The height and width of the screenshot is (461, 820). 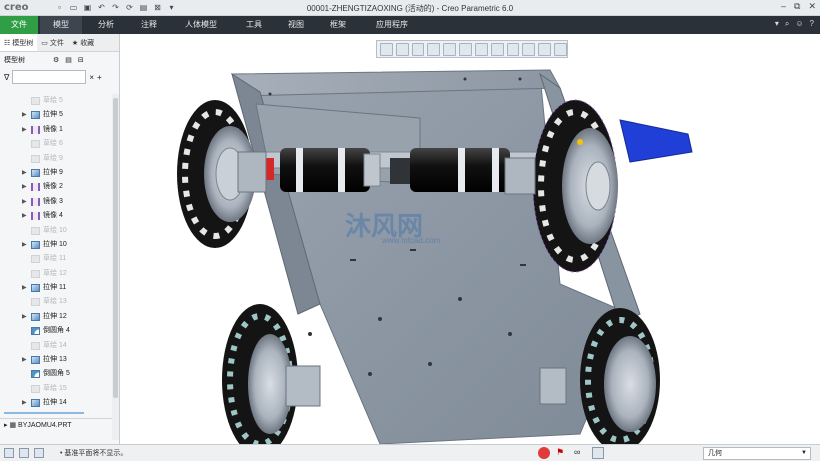 What do you see at coordinates (529, 49) in the screenshot?
I see `datum-display-icon` at bounding box center [529, 49].